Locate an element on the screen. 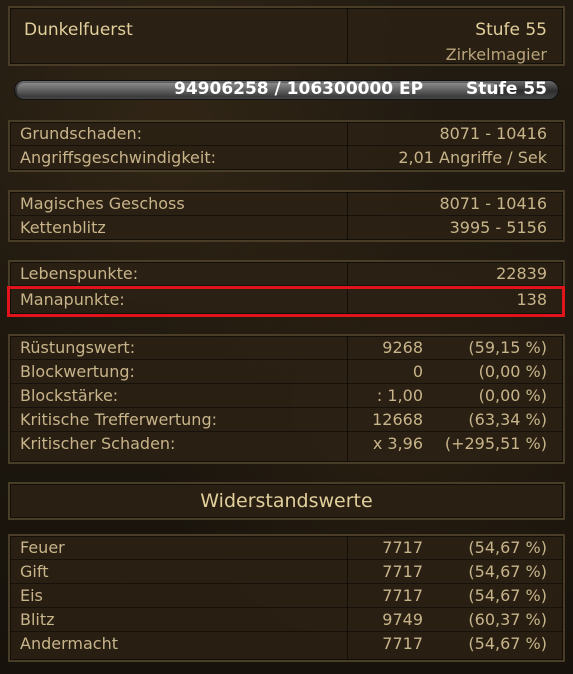  character-class: Zirkelmagier is located at coordinates (496, 54).